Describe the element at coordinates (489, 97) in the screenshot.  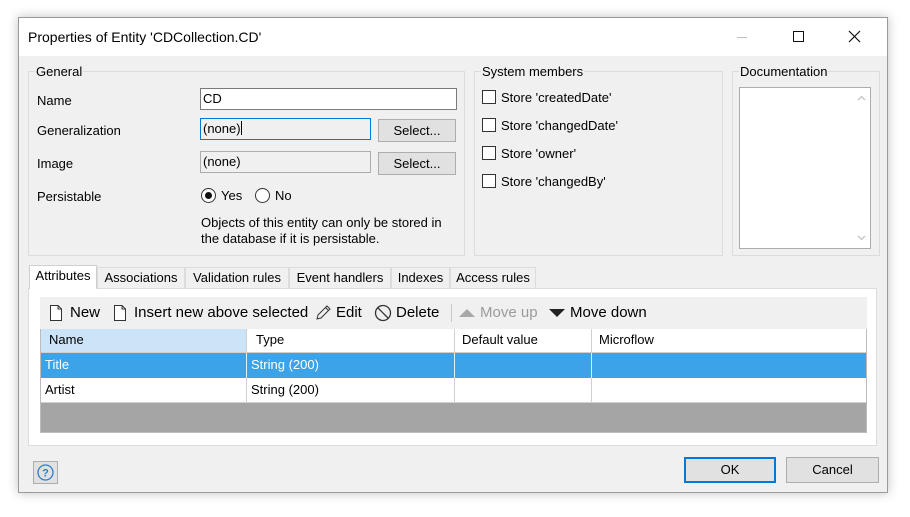
I see `store-created-date-checkbox` at that location.